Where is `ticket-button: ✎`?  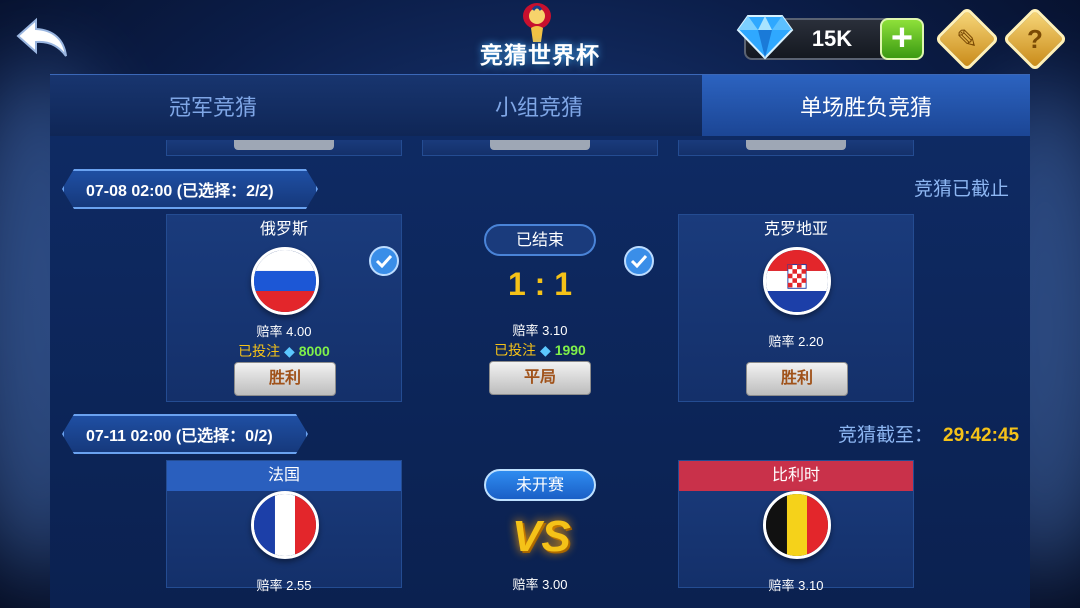 ticket-button: ✎ is located at coordinates (967, 39).